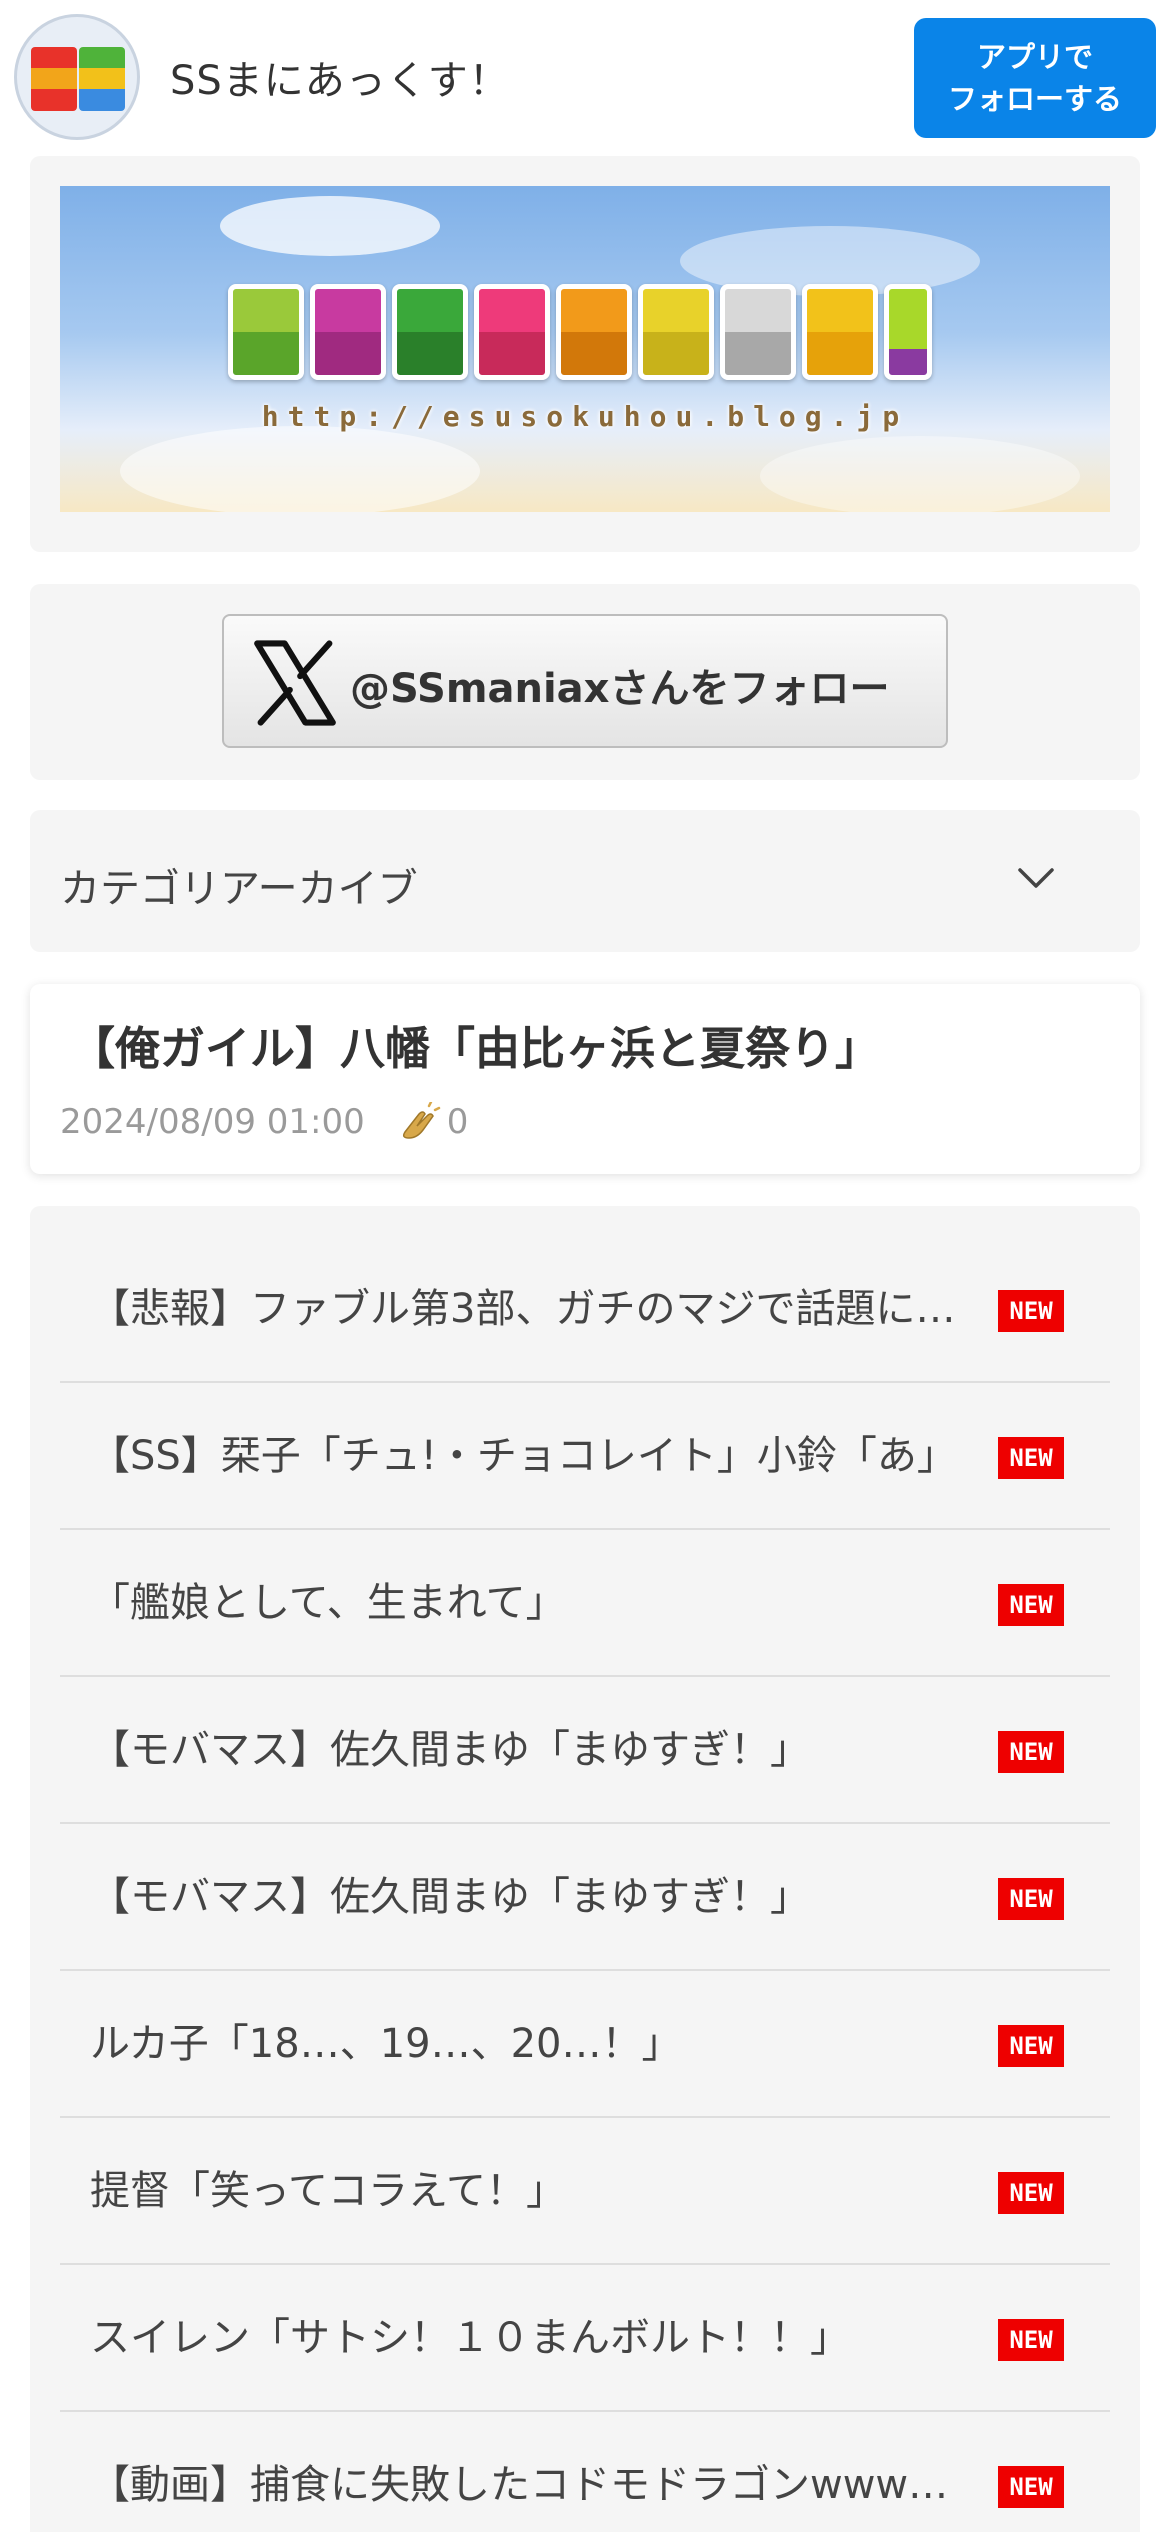  I want to click on app-header: SSまにあっくす！ アプリで フォローする, so click(585, 74).